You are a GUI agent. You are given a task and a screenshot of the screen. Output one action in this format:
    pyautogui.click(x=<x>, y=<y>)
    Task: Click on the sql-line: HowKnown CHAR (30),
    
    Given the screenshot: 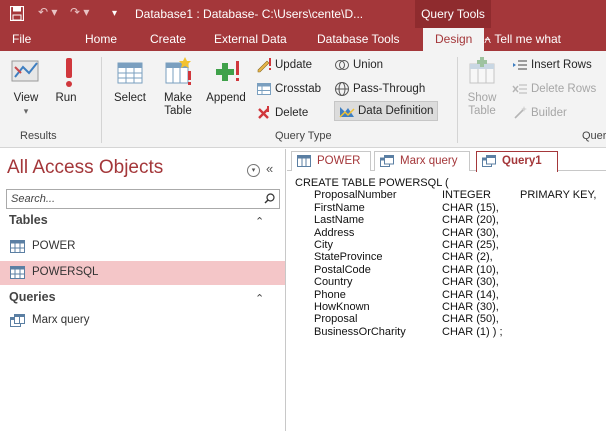 What is the action you would take?
    pyautogui.click(x=397, y=307)
    